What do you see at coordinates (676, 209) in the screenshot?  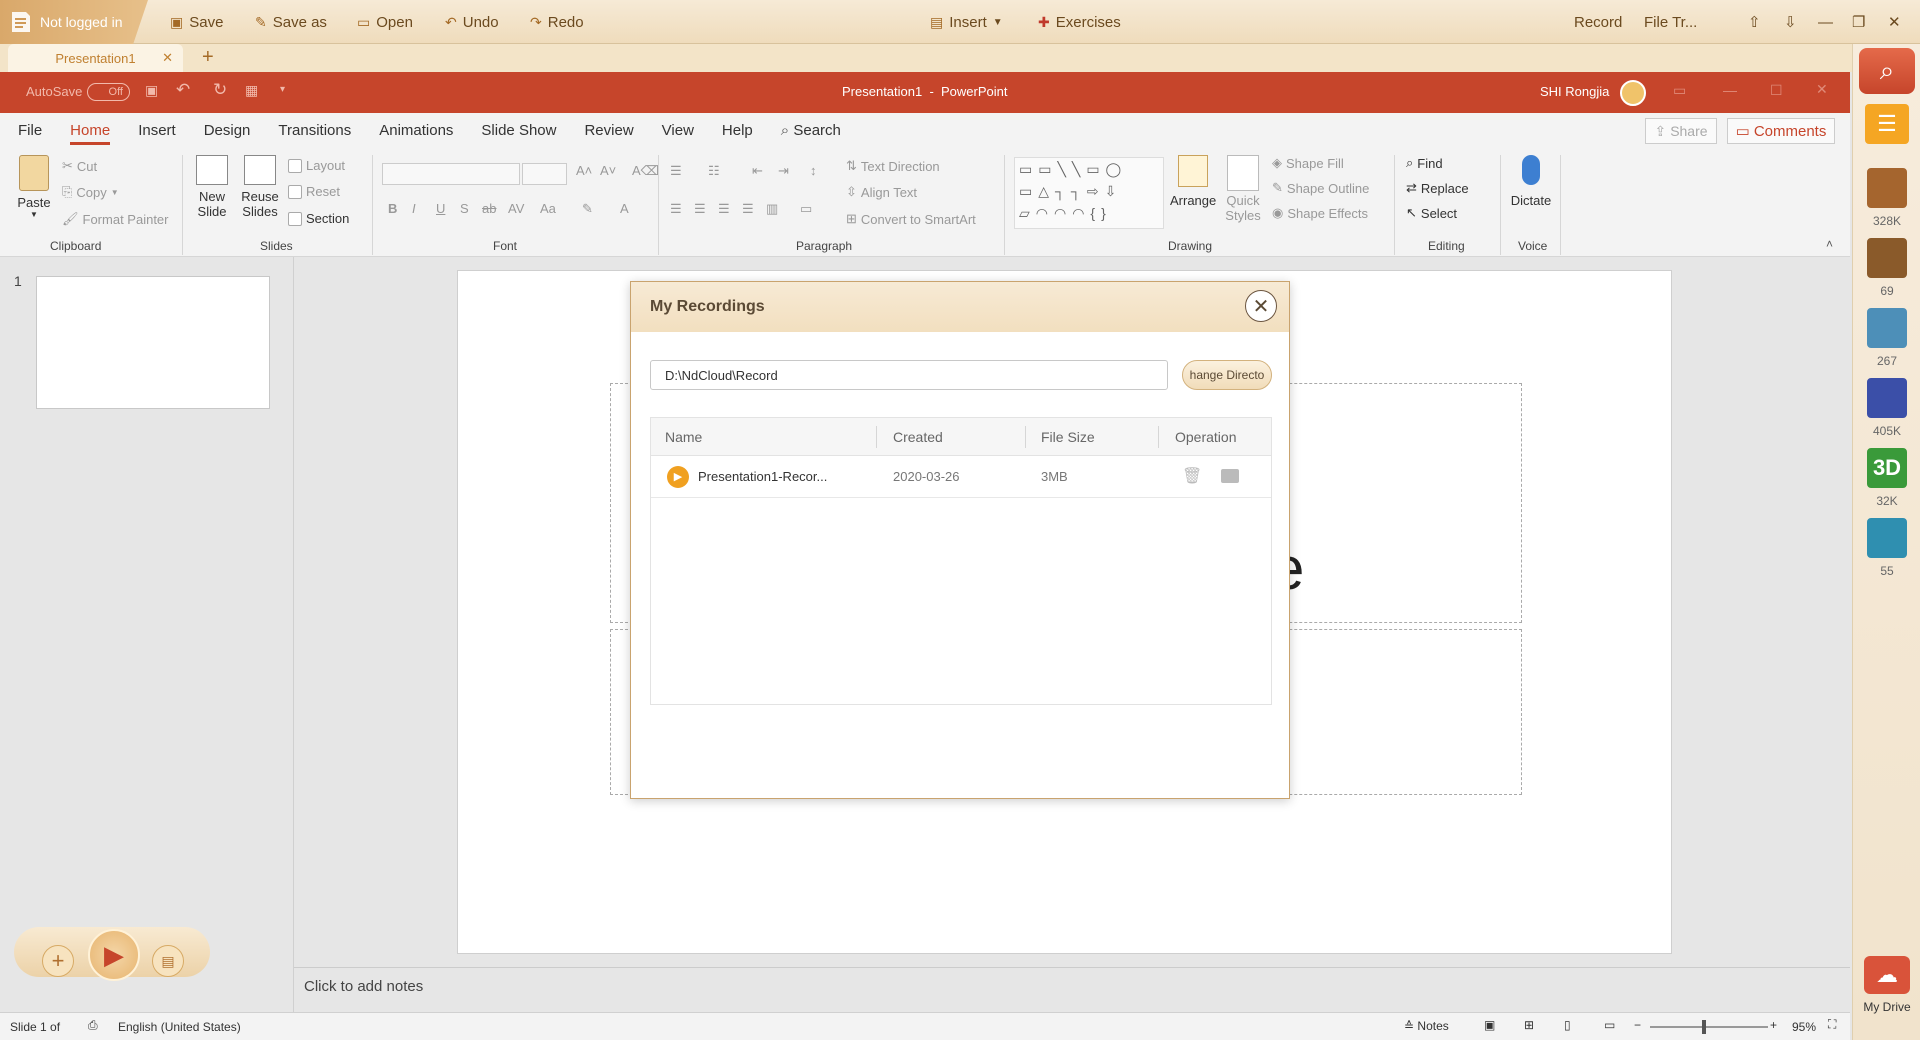 I see `align-left-icon: ☰` at bounding box center [676, 209].